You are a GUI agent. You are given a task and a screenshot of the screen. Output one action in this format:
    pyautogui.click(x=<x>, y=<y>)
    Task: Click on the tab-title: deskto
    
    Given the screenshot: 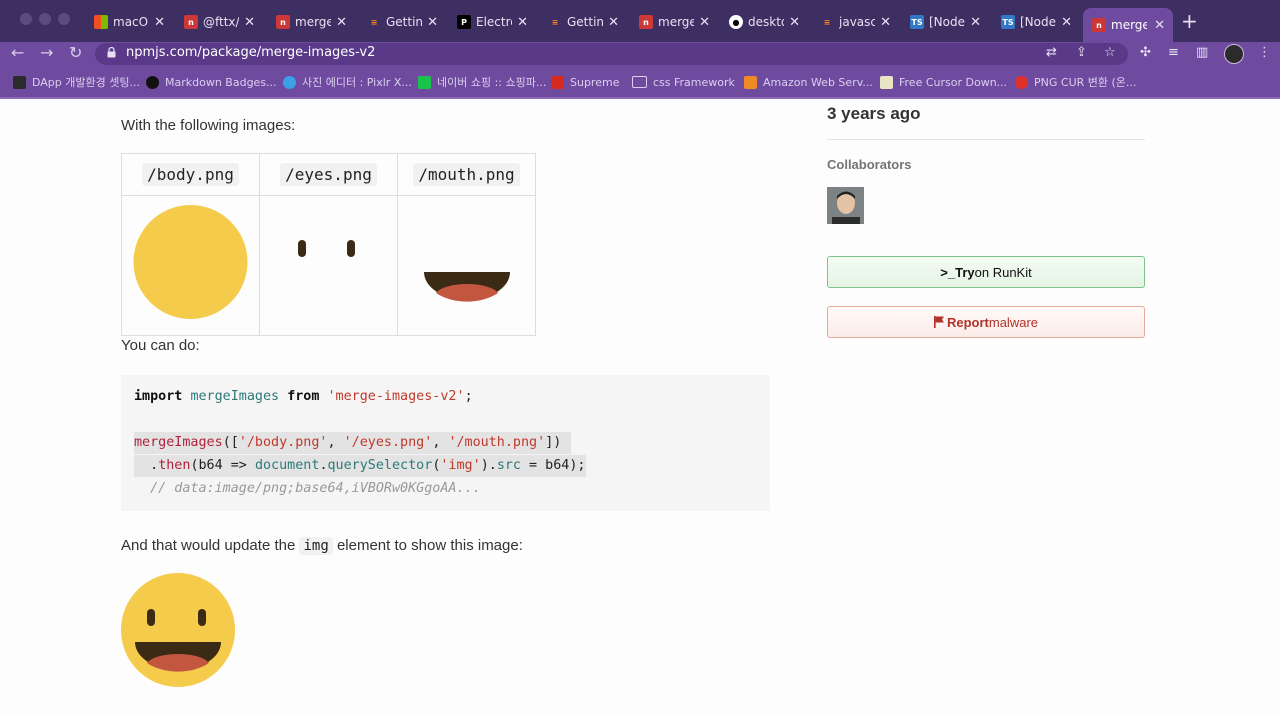 What is the action you would take?
    pyautogui.click(x=766, y=22)
    